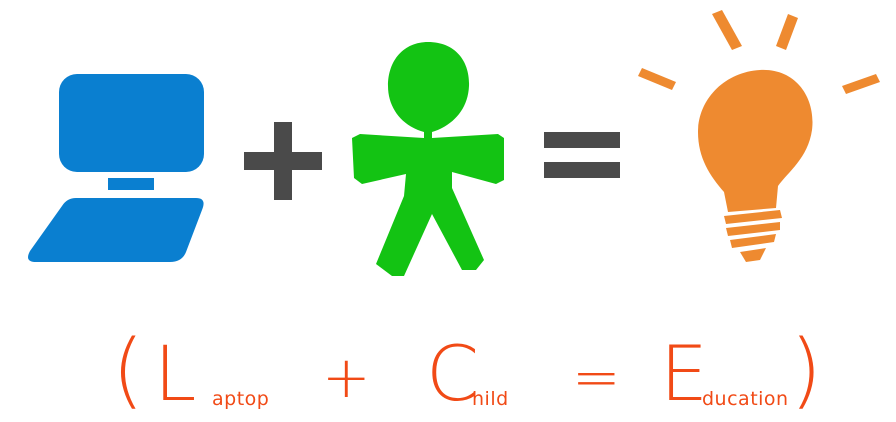 Image resolution: width=896 pixels, height=422 pixels. I want to click on caption-l-initial: L, so click(175, 373).